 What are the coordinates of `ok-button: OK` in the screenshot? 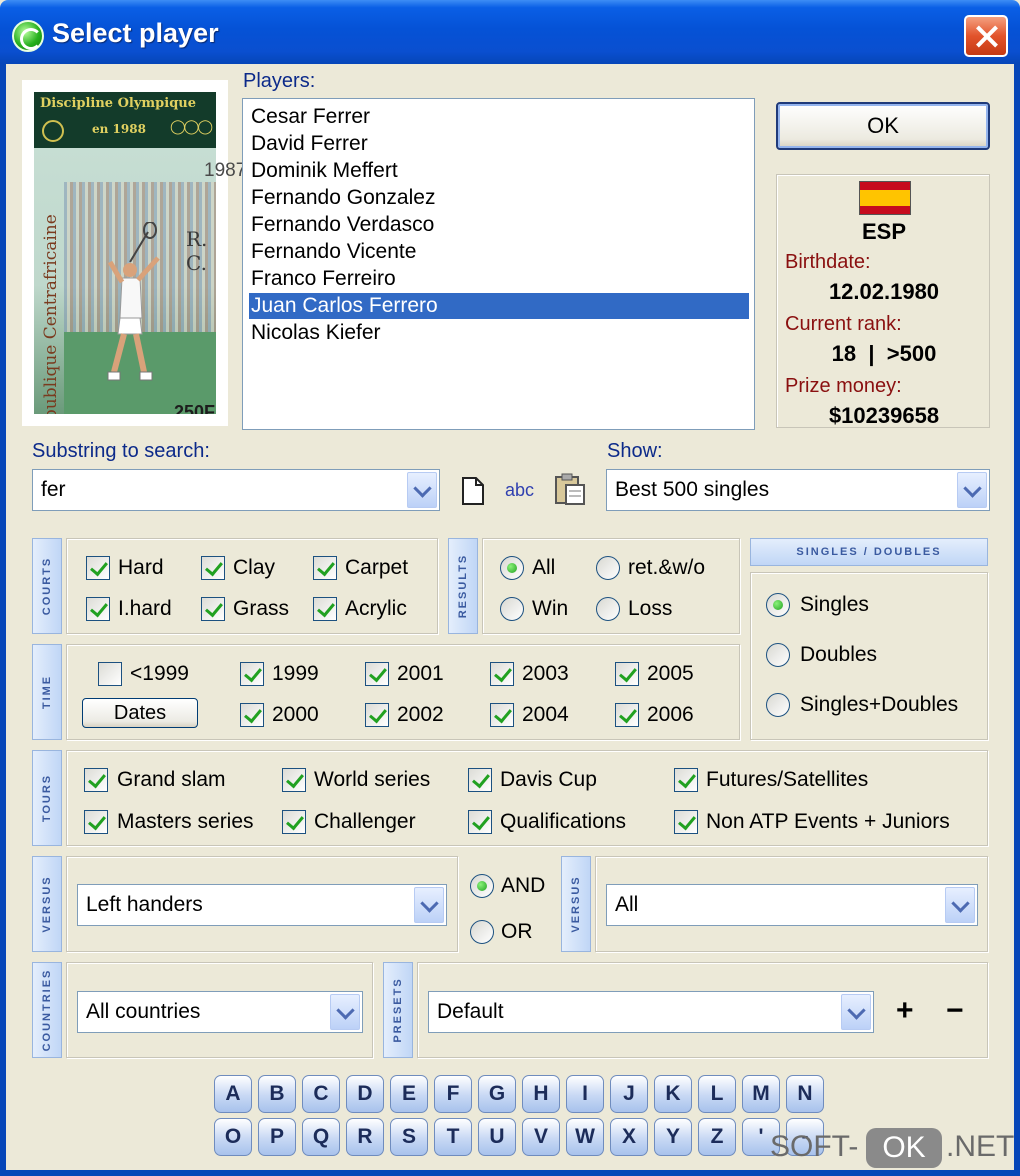 It's located at (883, 126).